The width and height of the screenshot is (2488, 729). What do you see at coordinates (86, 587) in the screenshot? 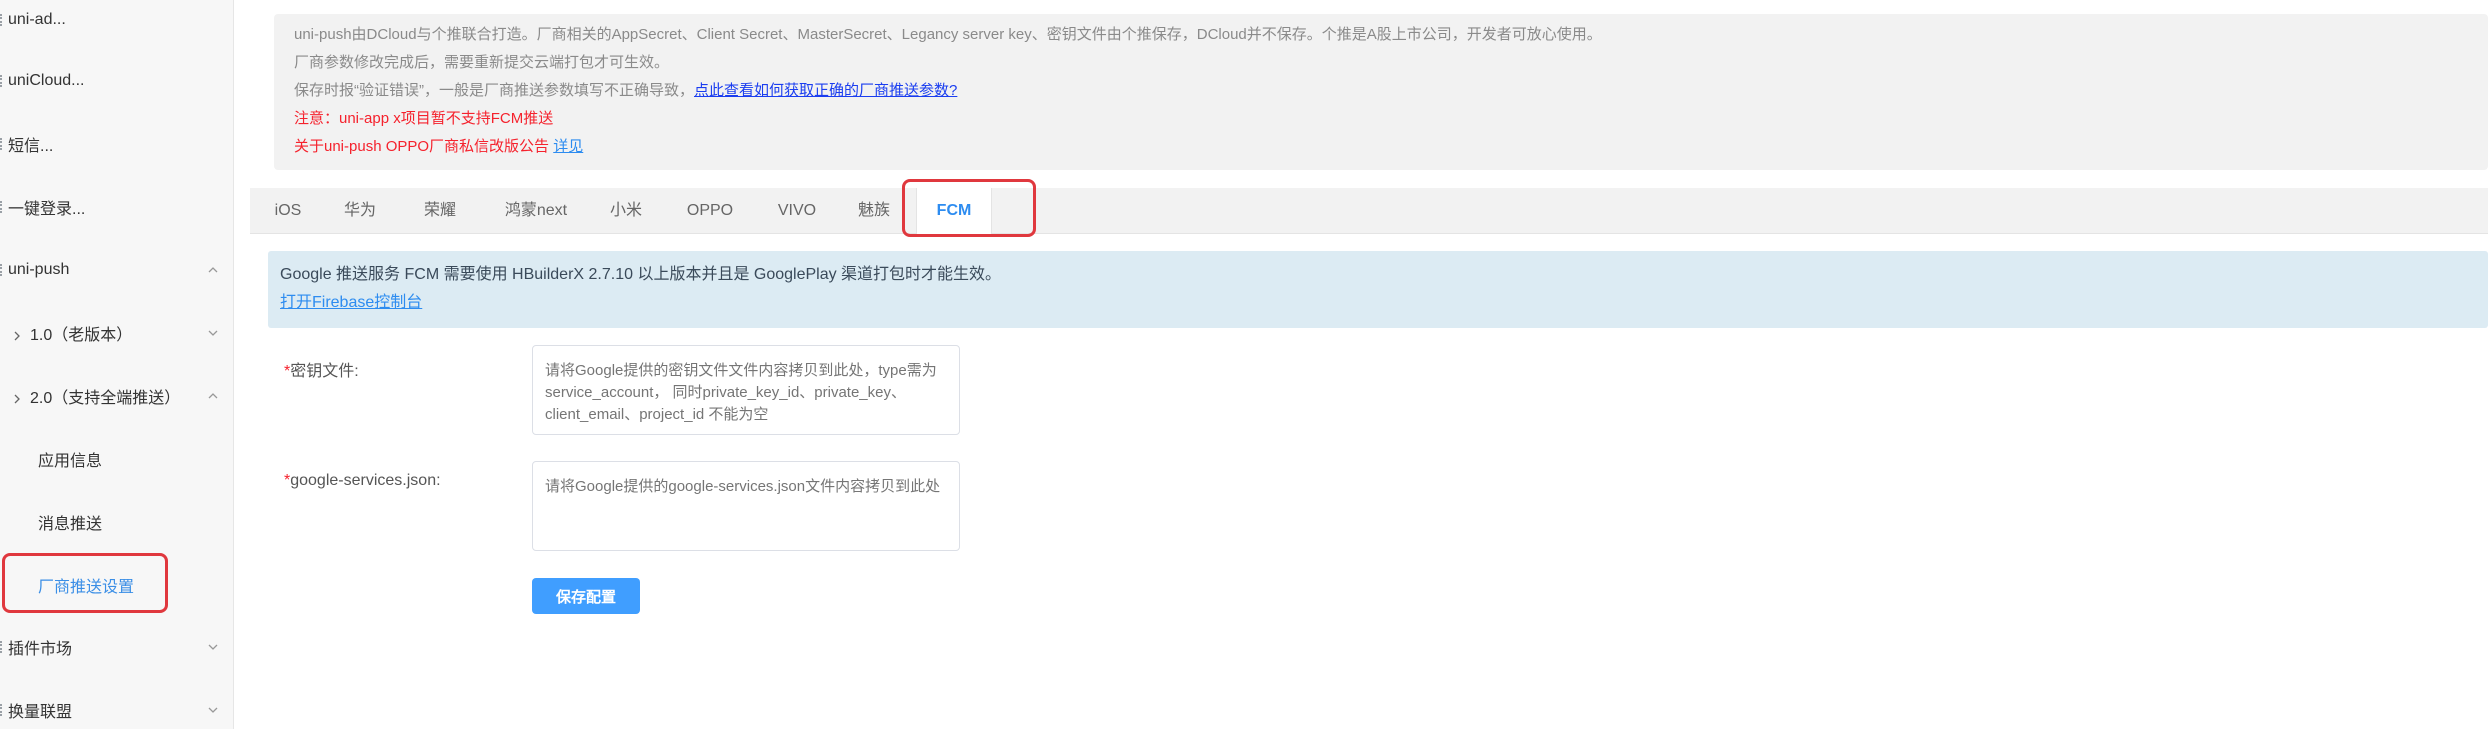
I see `sidebar-item-label: 厂商推送设置` at bounding box center [86, 587].